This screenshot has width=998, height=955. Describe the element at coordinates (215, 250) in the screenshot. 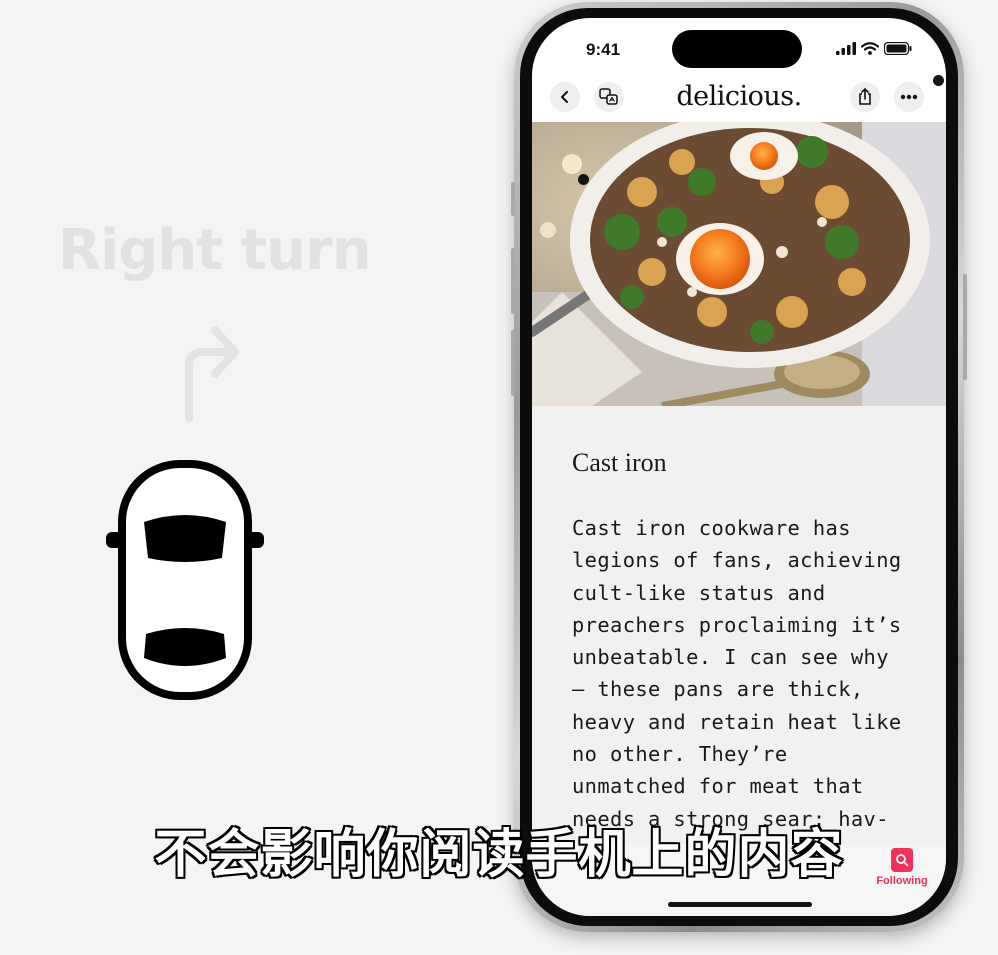

I see `right-turn-label: Right turn` at that location.